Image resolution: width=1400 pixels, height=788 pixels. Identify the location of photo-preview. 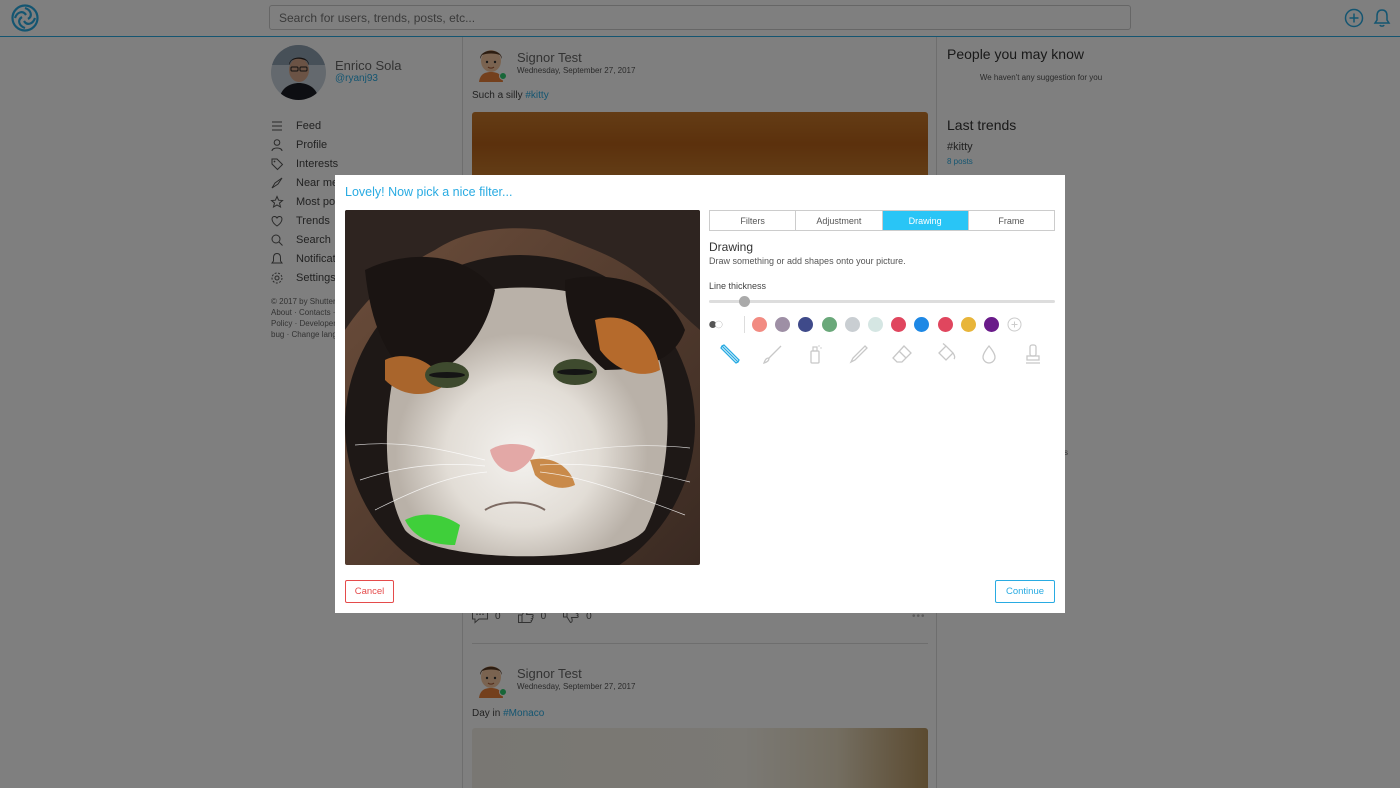
(522, 387).